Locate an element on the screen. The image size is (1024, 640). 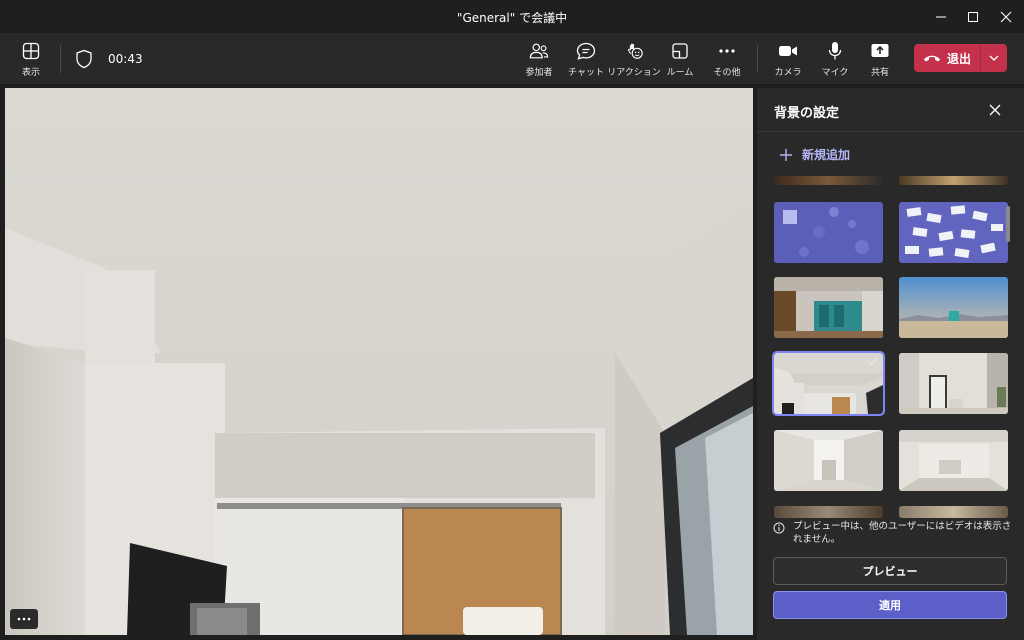
reactions-label: リアクション is located at coordinates (634, 73).